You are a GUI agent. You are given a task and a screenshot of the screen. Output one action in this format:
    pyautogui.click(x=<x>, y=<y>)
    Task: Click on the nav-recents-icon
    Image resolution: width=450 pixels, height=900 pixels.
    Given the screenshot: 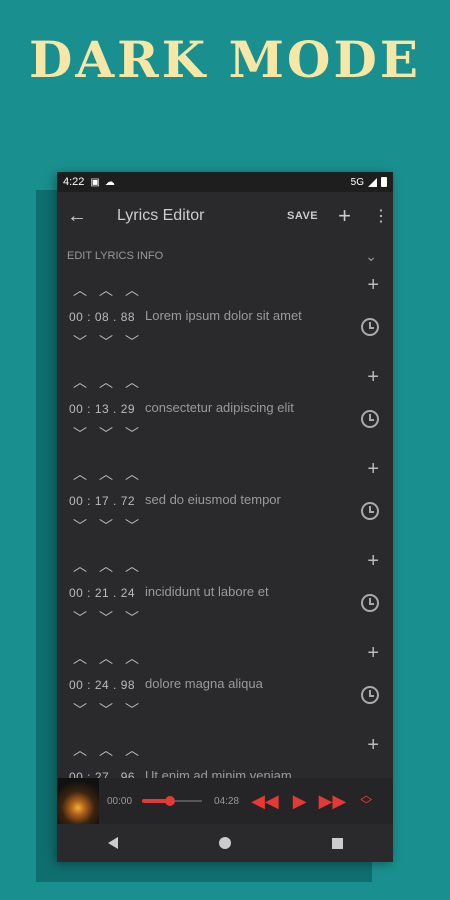 What is the action you would take?
    pyautogui.click(x=337, y=843)
    